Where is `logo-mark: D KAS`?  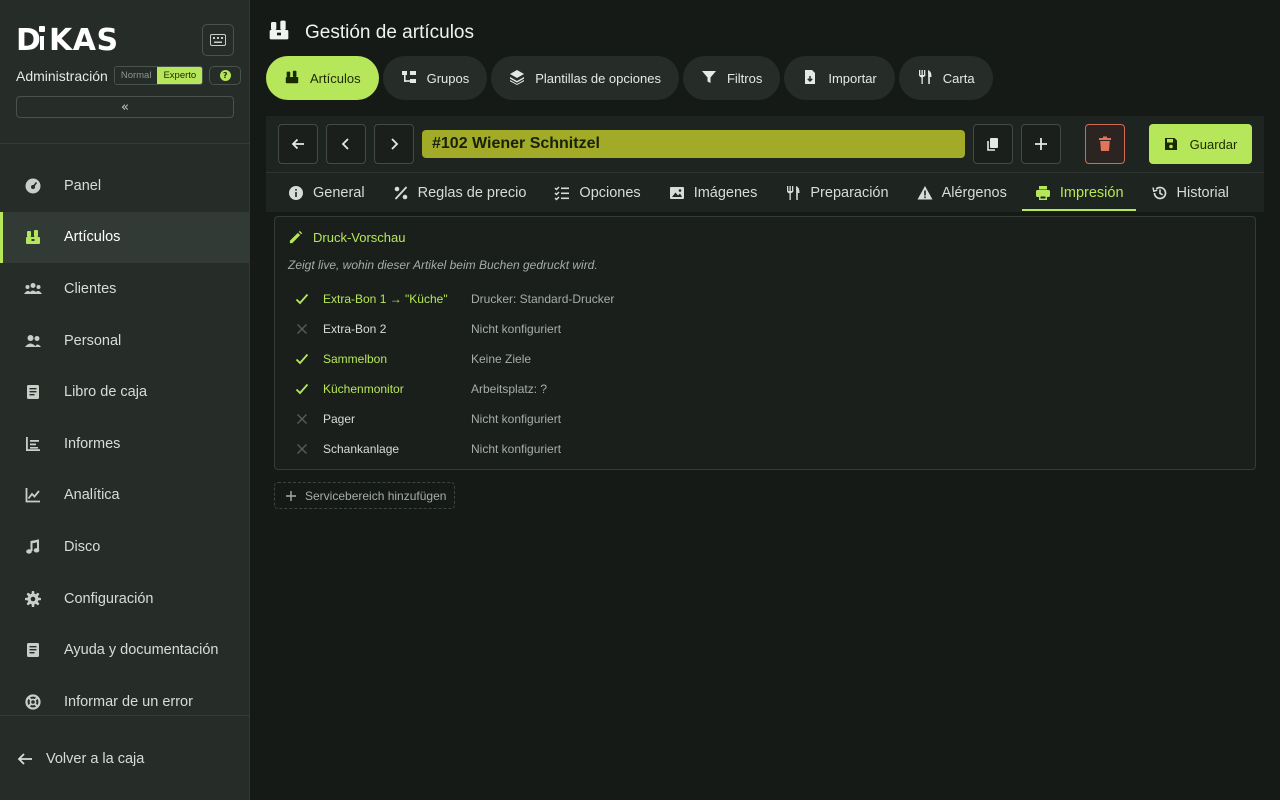 logo-mark: D KAS is located at coordinates (67, 40).